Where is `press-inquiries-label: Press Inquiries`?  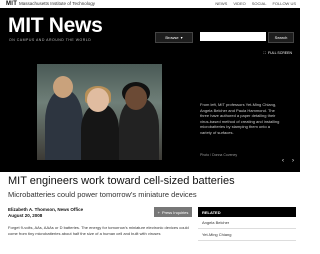 press-inquiries-label: Press Inquiries is located at coordinates (175, 212).